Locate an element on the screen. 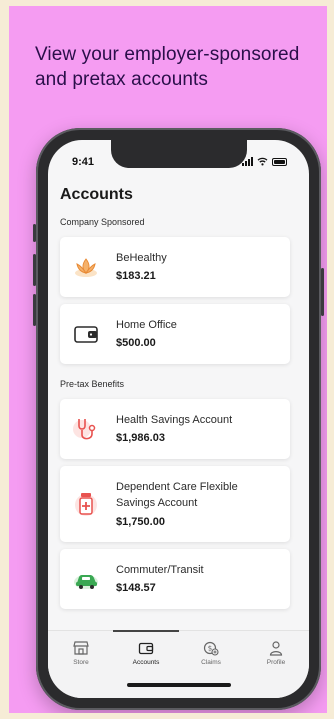 The height and width of the screenshot is (719, 334). signal-icon is located at coordinates (247, 161).